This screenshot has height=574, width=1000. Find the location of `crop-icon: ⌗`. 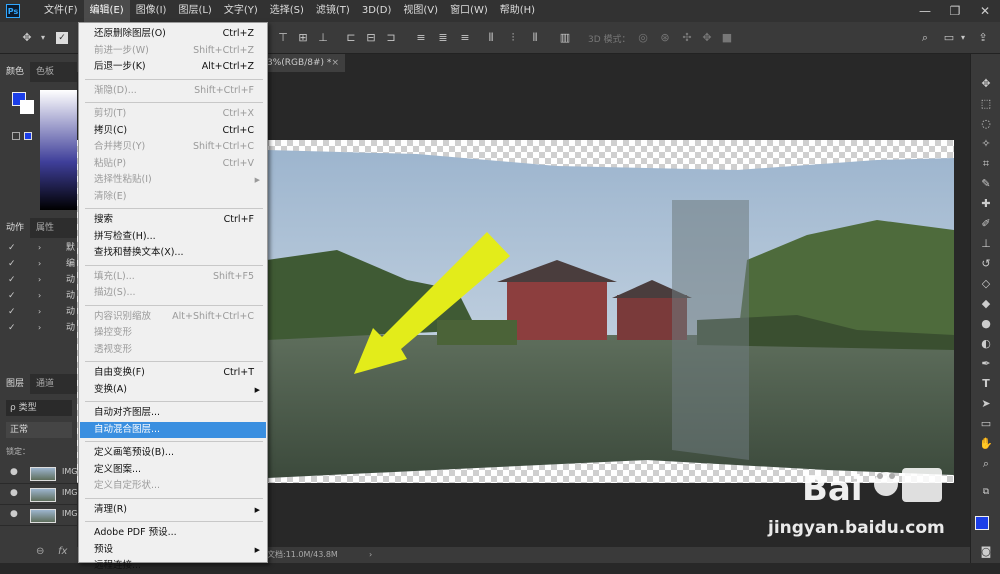

crop-icon: ⌗ is located at coordinates (986, 164).